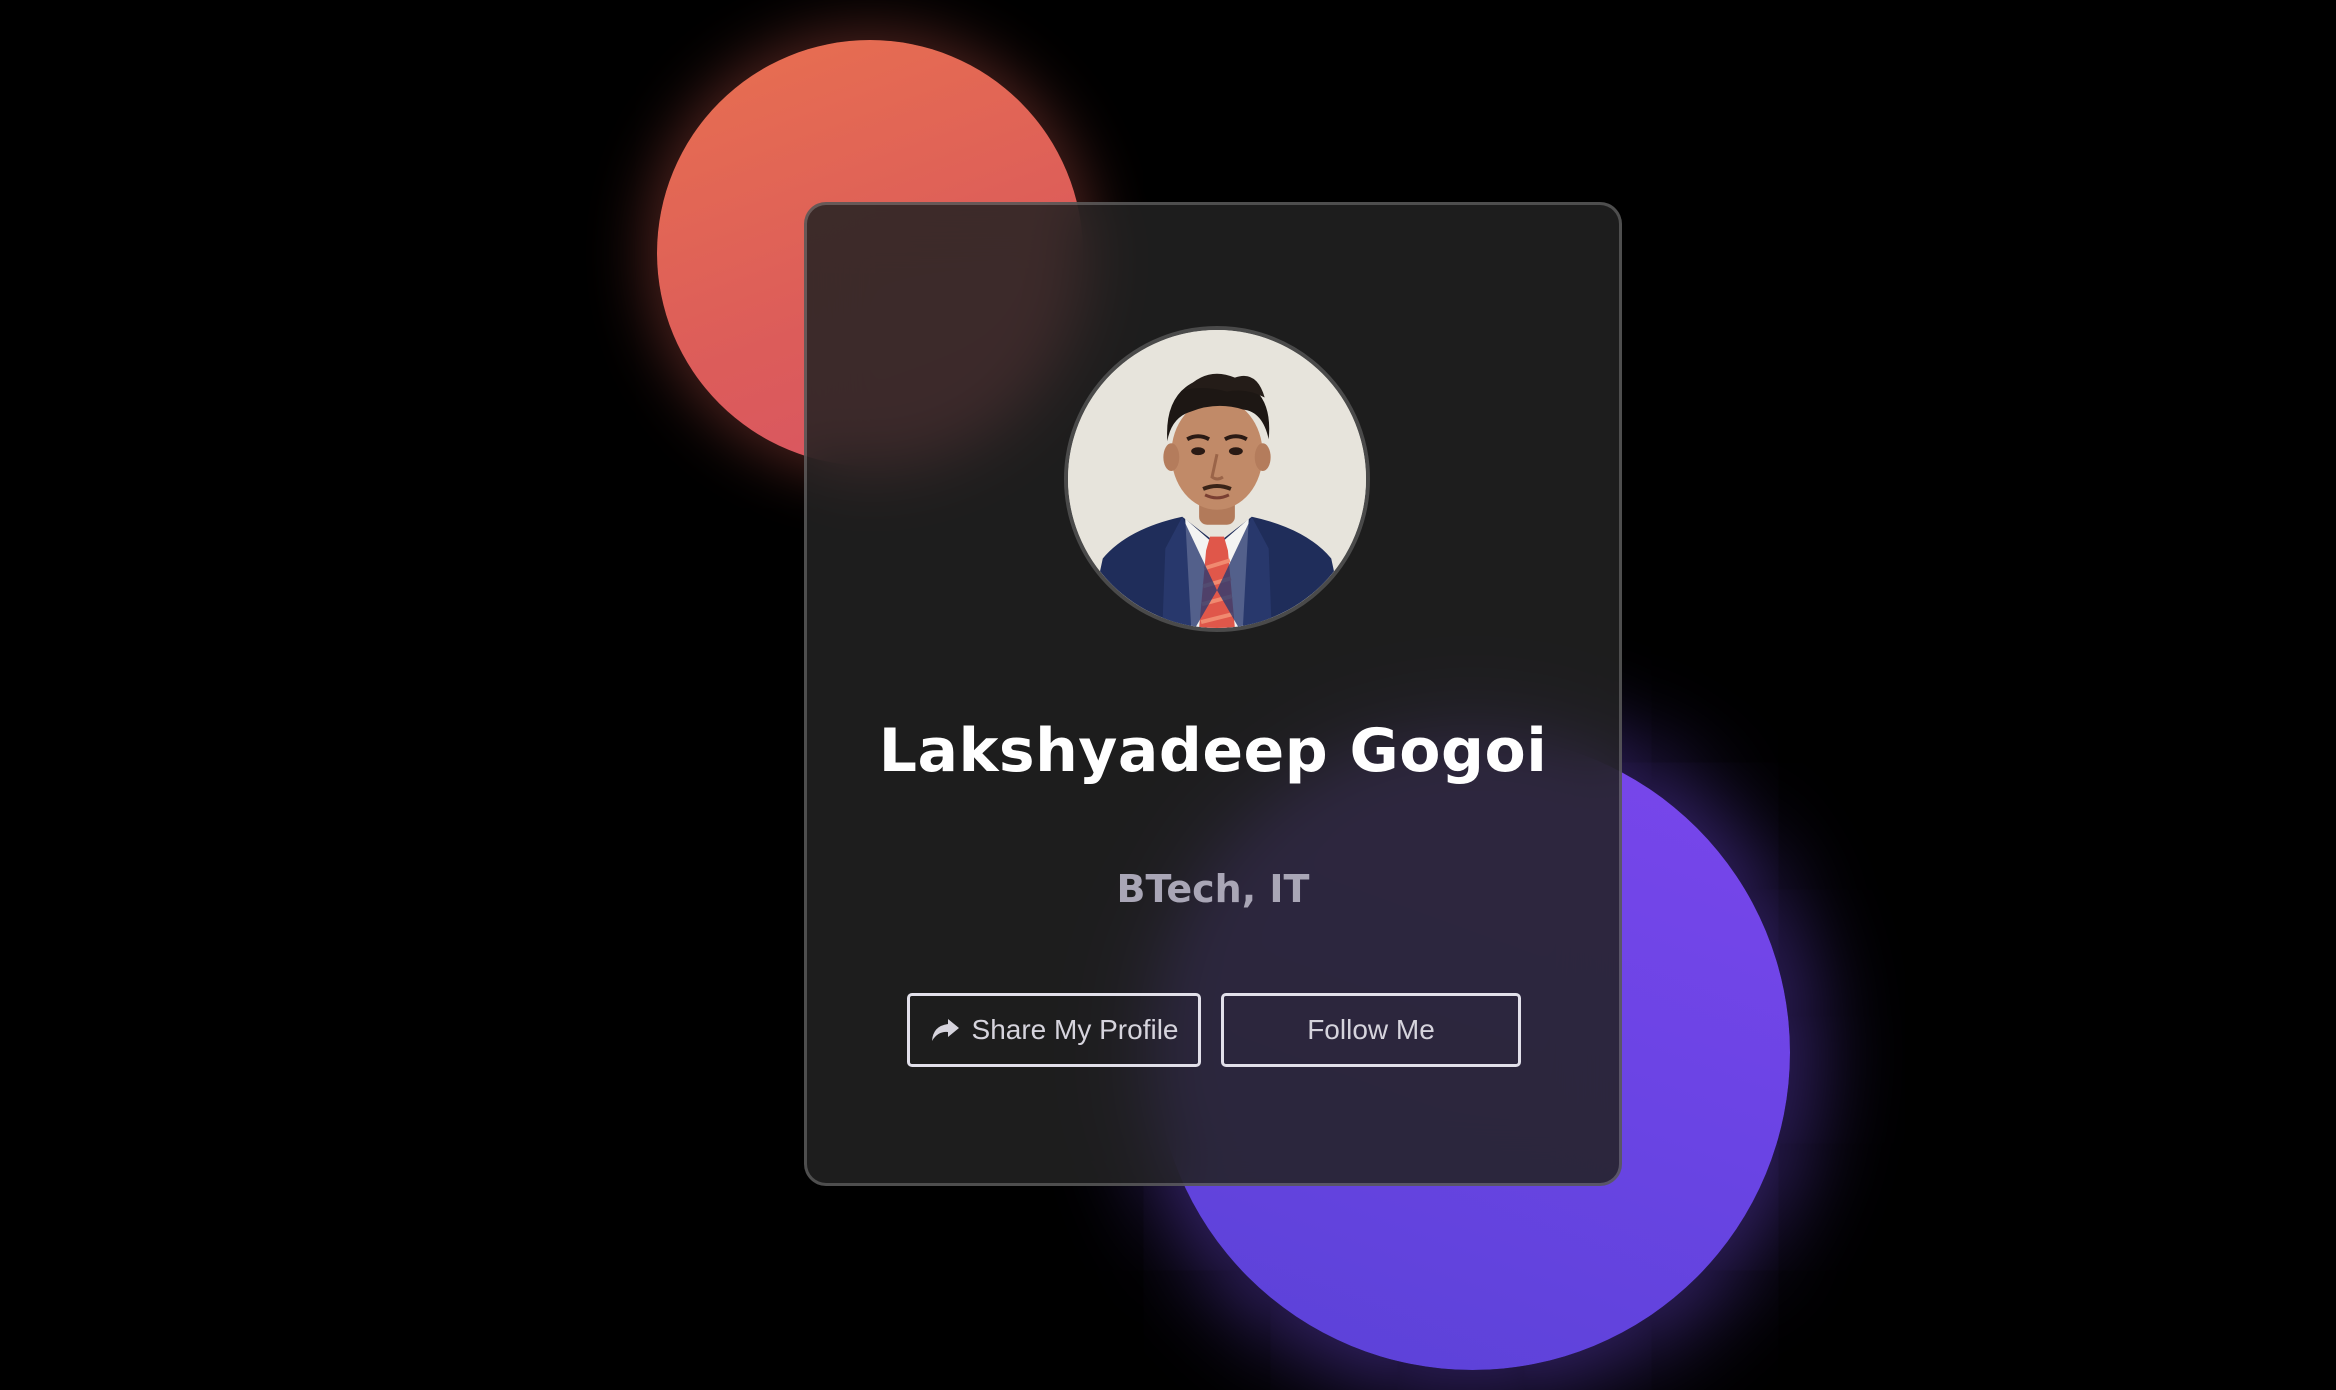  Describe the element at coordinates (1075, 1029) in the screenshot. I see `share-profile-label: Share My Profile` at that location.